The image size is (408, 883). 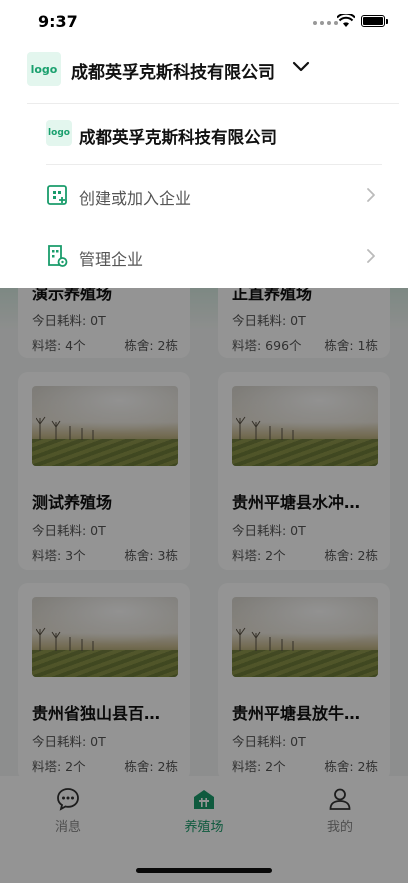 I want to click on building-manage-icon, so click(x=58, y=256).